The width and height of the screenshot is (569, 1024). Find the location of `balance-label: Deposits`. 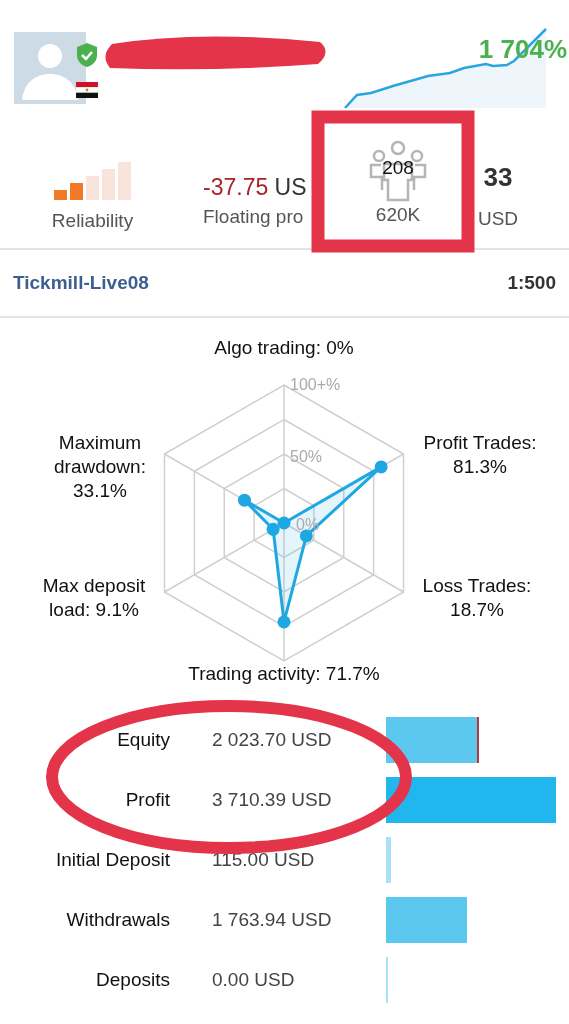

balance-label: Deposits is located at coordinates (132, 980).